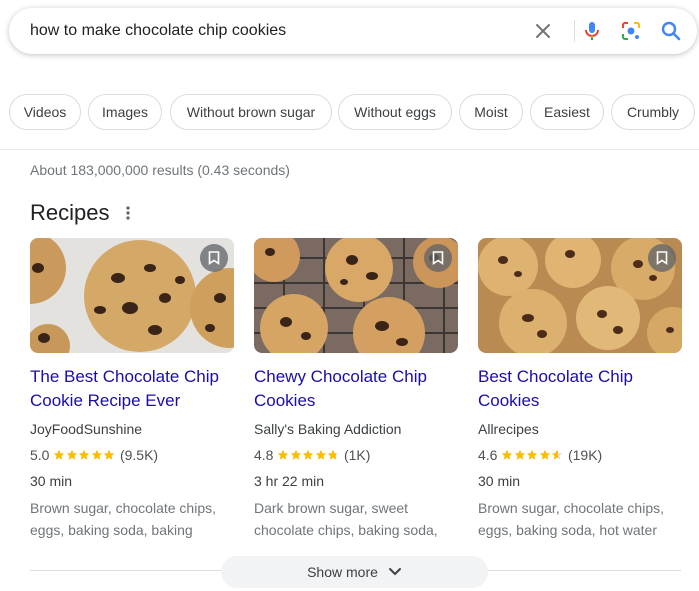  I want to click on chip-videos: Videos, so click(45, 112).